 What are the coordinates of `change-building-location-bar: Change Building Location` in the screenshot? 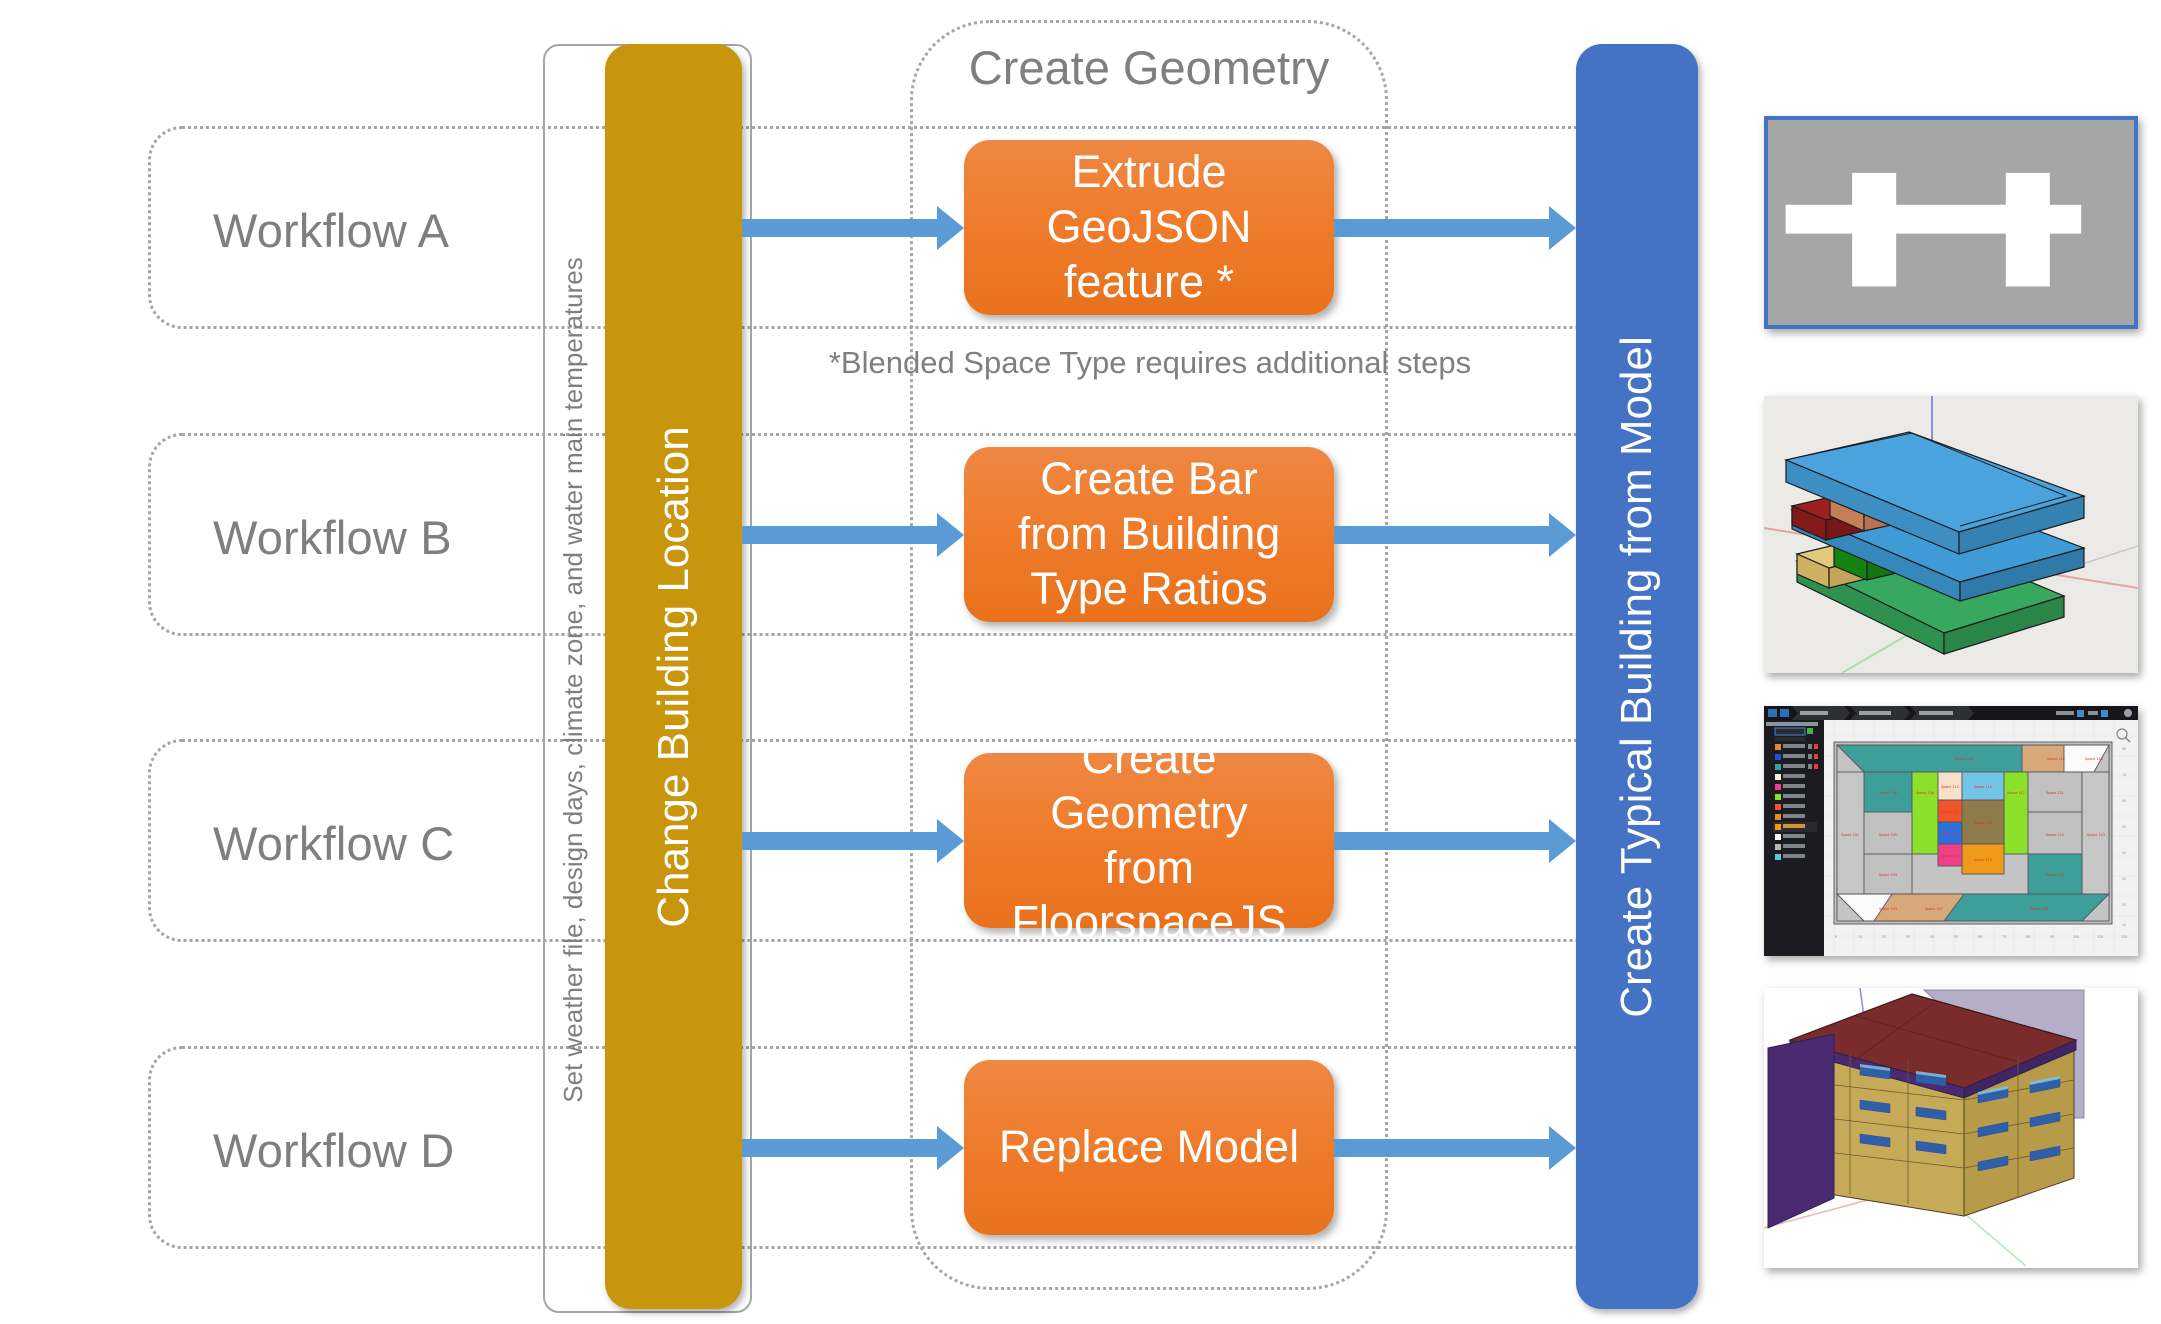 It's located at (673, 676).